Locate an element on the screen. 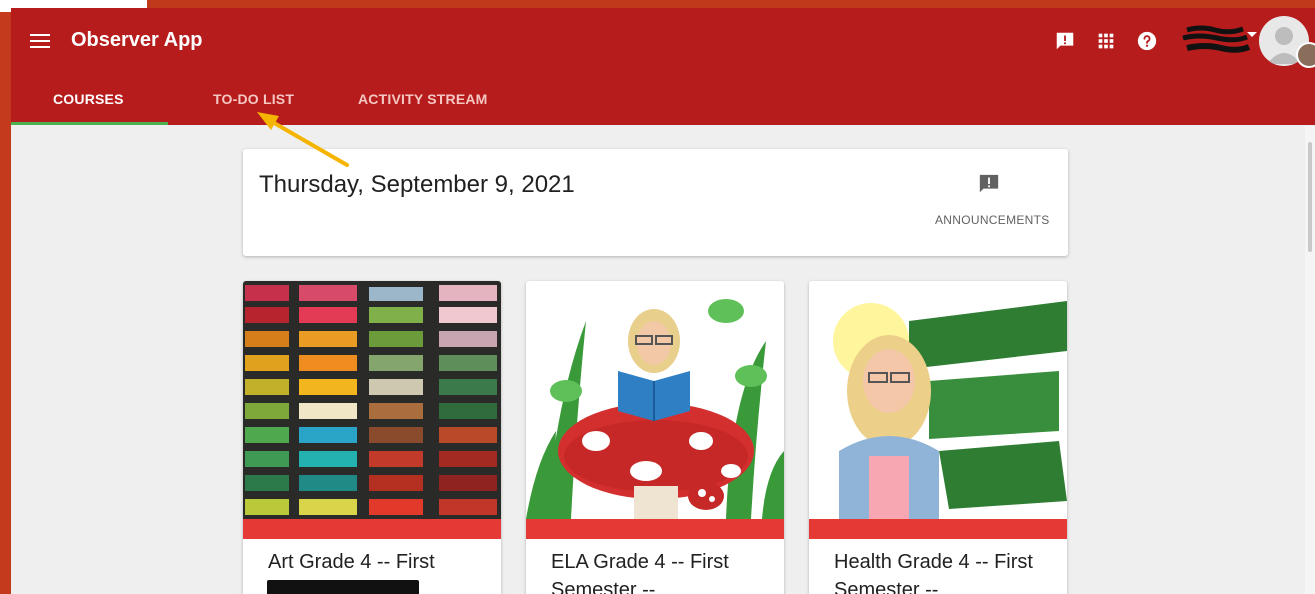 This screenshot has height=594, width=1315. course-card-art: Art Grade 4 -- First is located at coordinates (372, 437).